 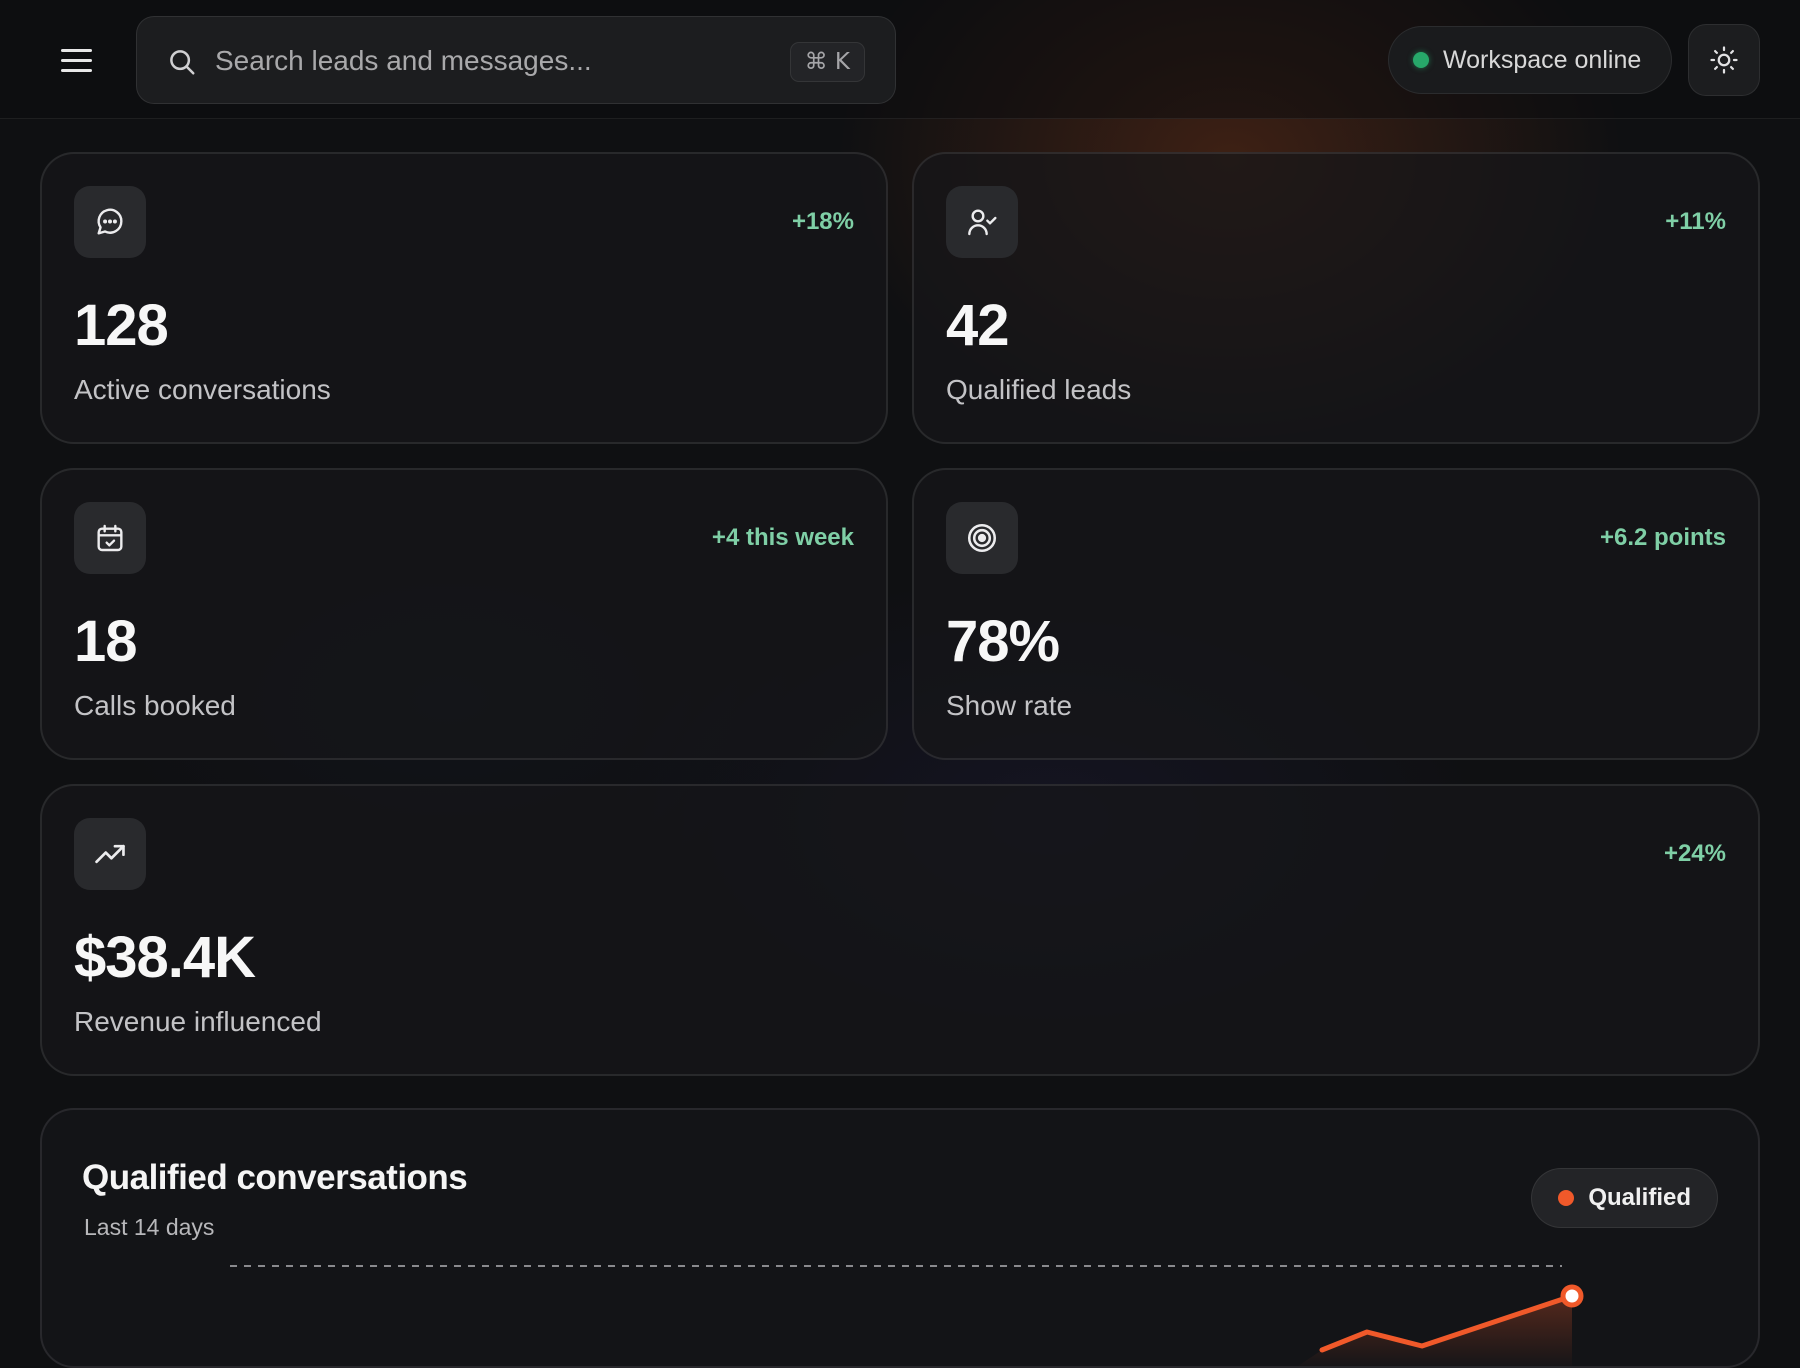 I want to click on message-circle-icon, so click(x=110, y=222).